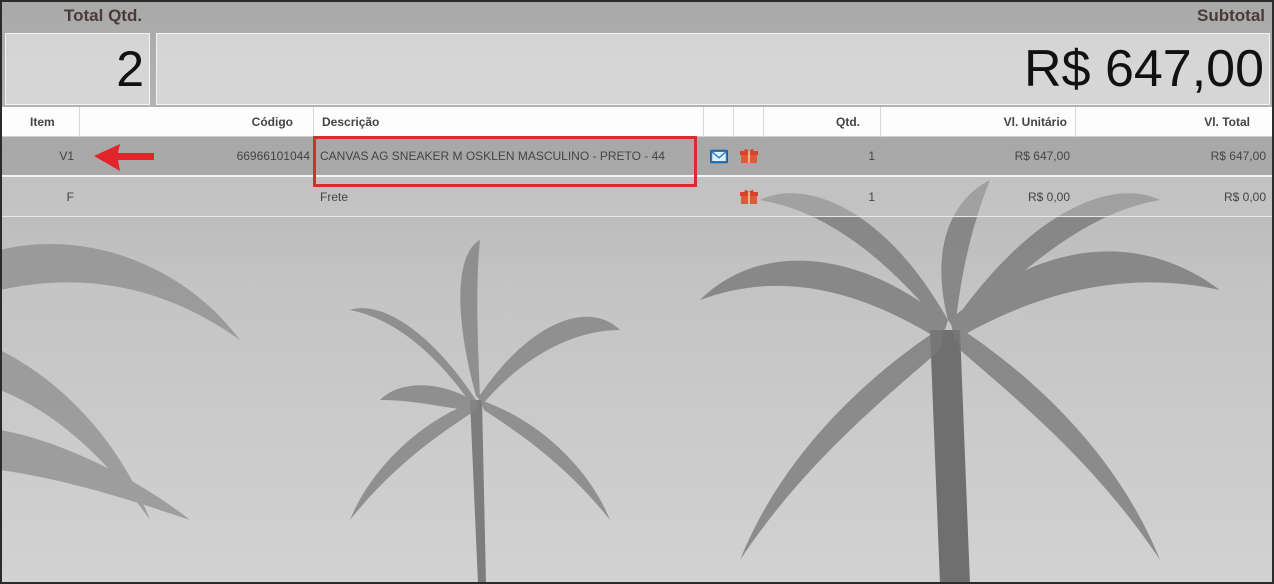  What do you see at coordinates (1238, 156) in the screenshot?
I see `cell-vl-total: R$ 647,00` at bounding box center [1238, 156].